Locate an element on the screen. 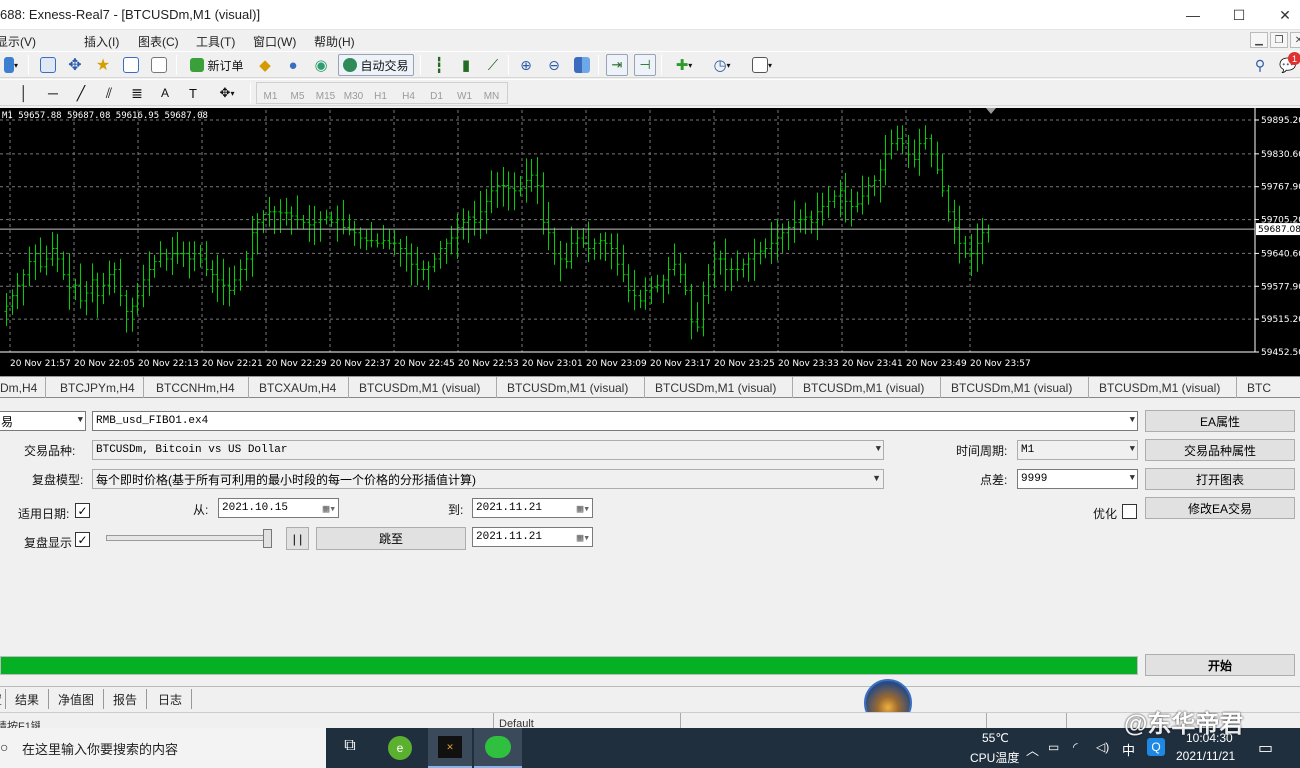 This screenshot has width=1300, height=768. modify-expert-button: 修改EA交易 is located at coordinates (1220, 508).